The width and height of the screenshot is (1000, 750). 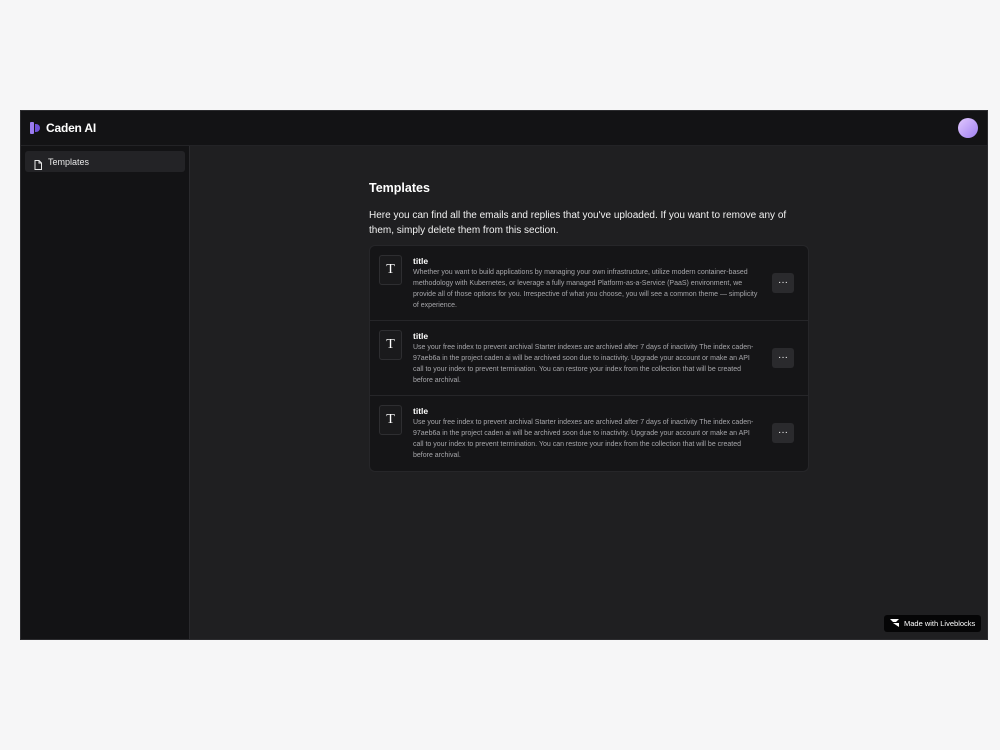 I want to click on made-with-liveblocks-badge: Made with Liveblocks, so click(x=933, y=623).